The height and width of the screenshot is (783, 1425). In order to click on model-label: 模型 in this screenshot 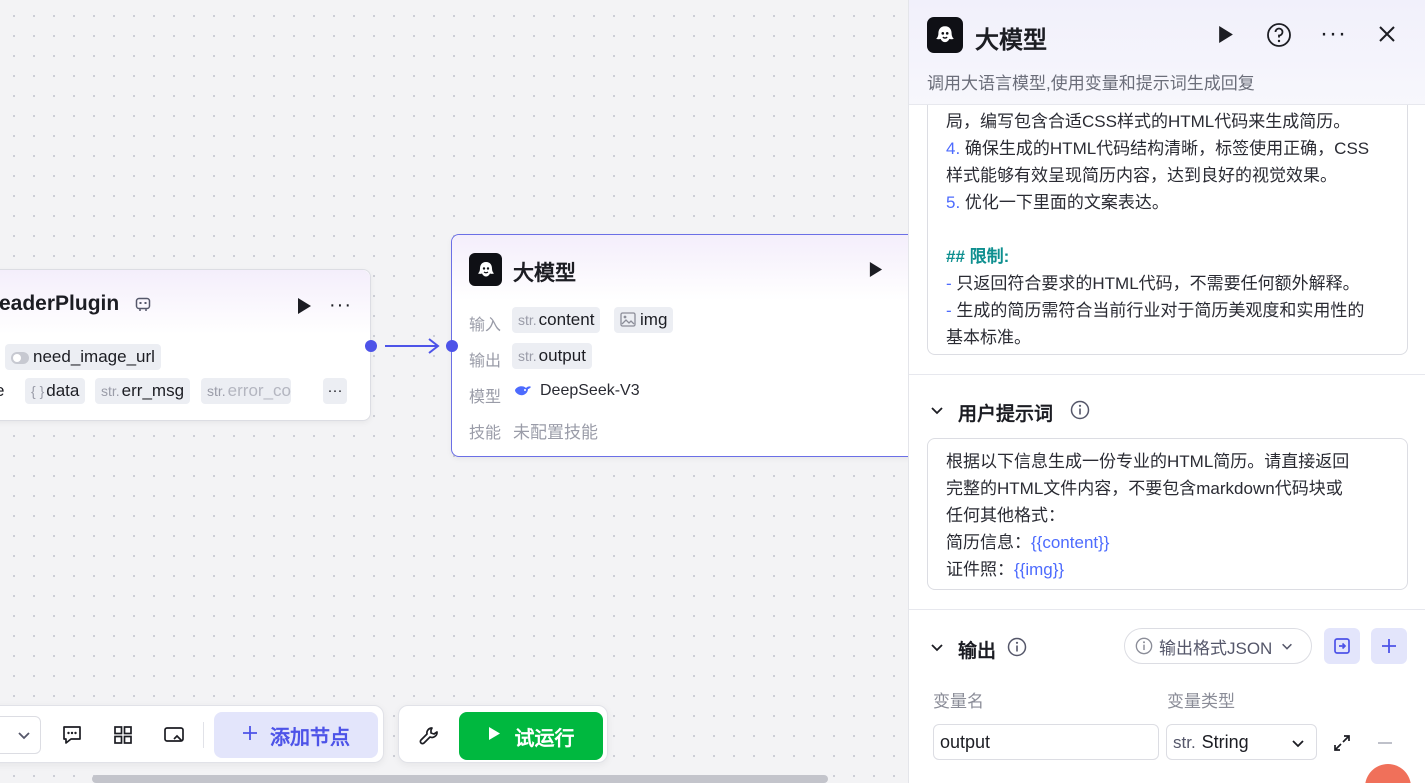, I will do `click(485, 397)`.